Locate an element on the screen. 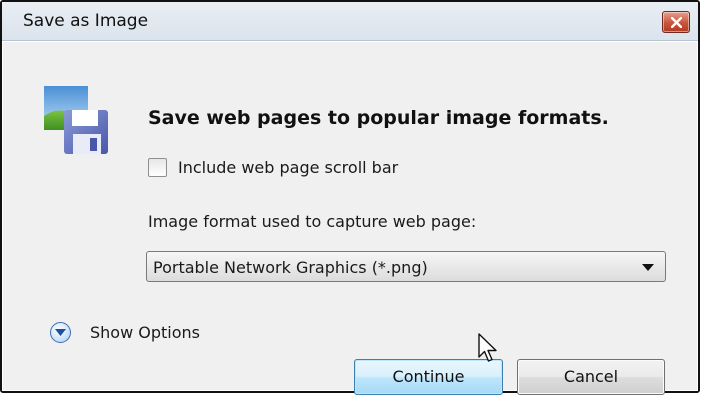 The height and width of the screenshot is (399, 704). mouse-pointer-icon is located at coordinates (487, 347).